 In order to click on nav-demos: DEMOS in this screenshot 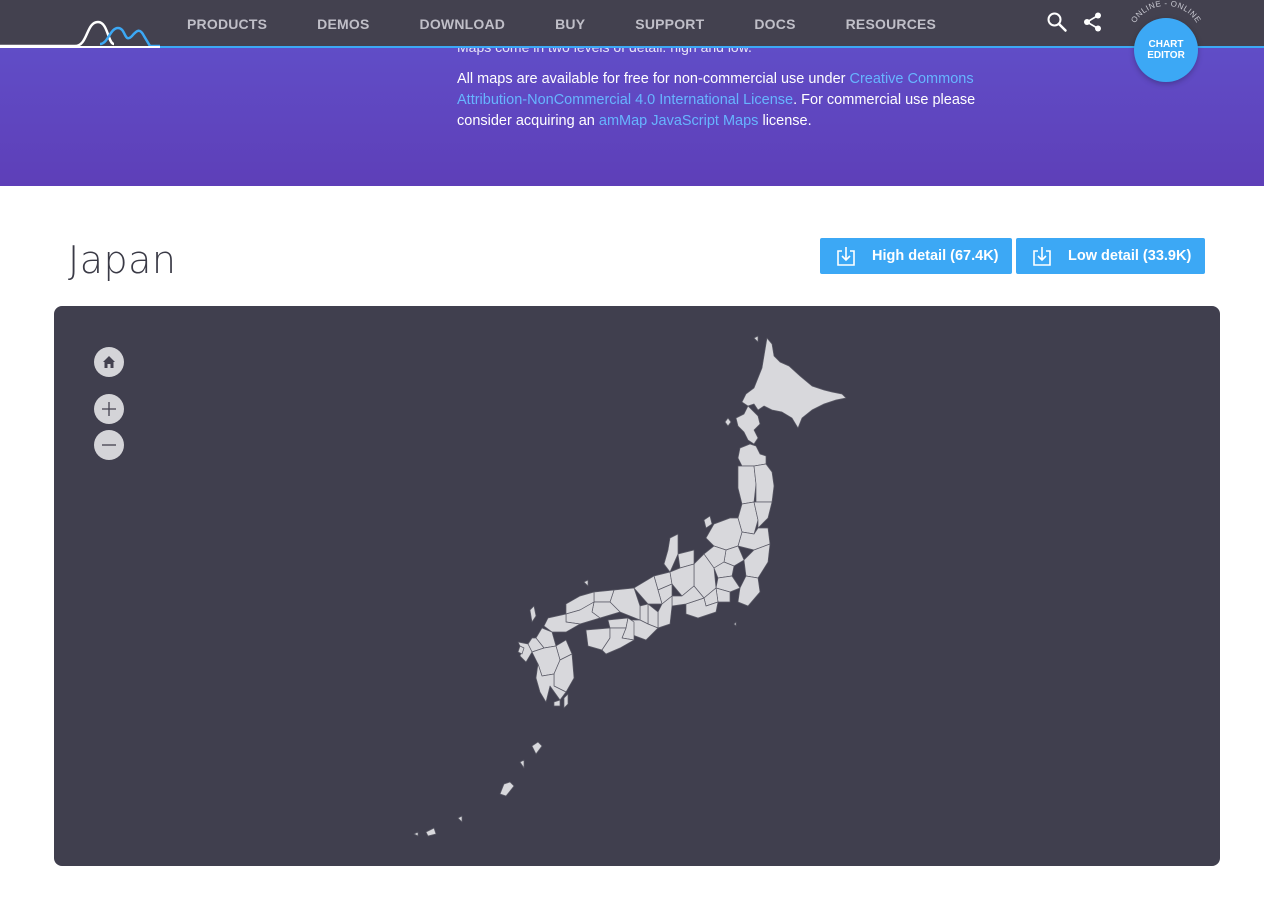, I will do `click(343, 24)`.